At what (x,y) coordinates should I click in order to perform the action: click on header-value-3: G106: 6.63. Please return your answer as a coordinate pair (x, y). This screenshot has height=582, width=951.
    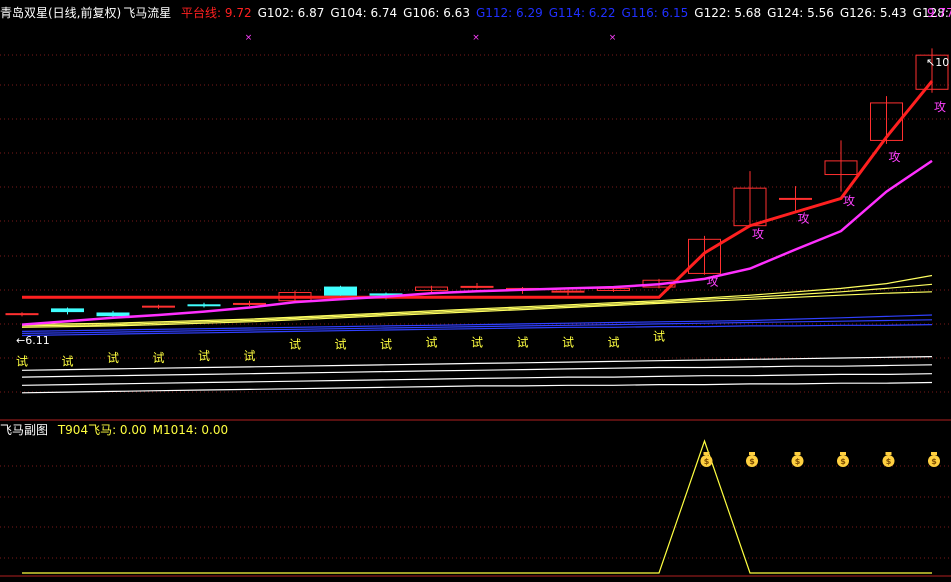
    Looking at the image, I should click on (436, 13).